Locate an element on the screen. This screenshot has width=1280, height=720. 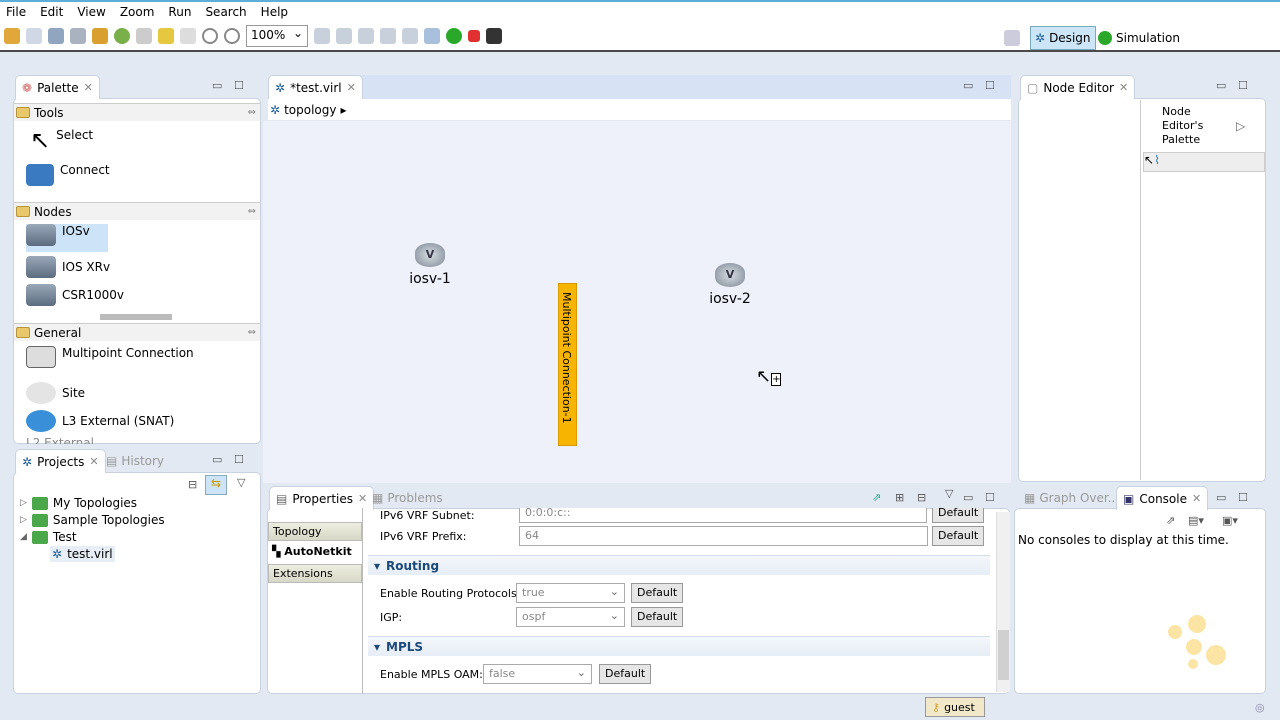
routing-section-header: ▾ Routing is located at coordinates (679, 565).